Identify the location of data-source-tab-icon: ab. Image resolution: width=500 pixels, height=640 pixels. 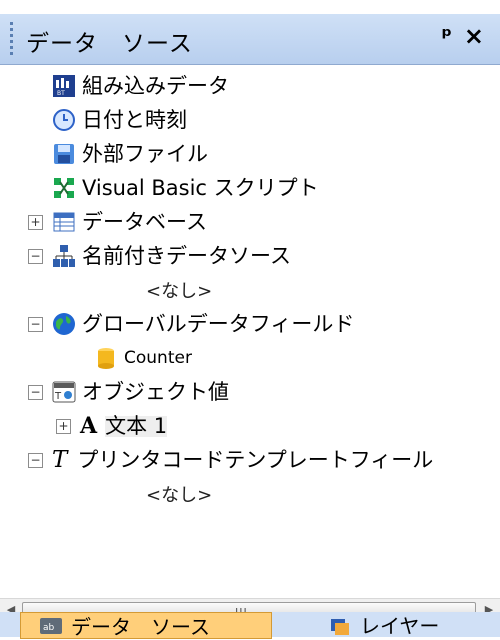
(51, 626).